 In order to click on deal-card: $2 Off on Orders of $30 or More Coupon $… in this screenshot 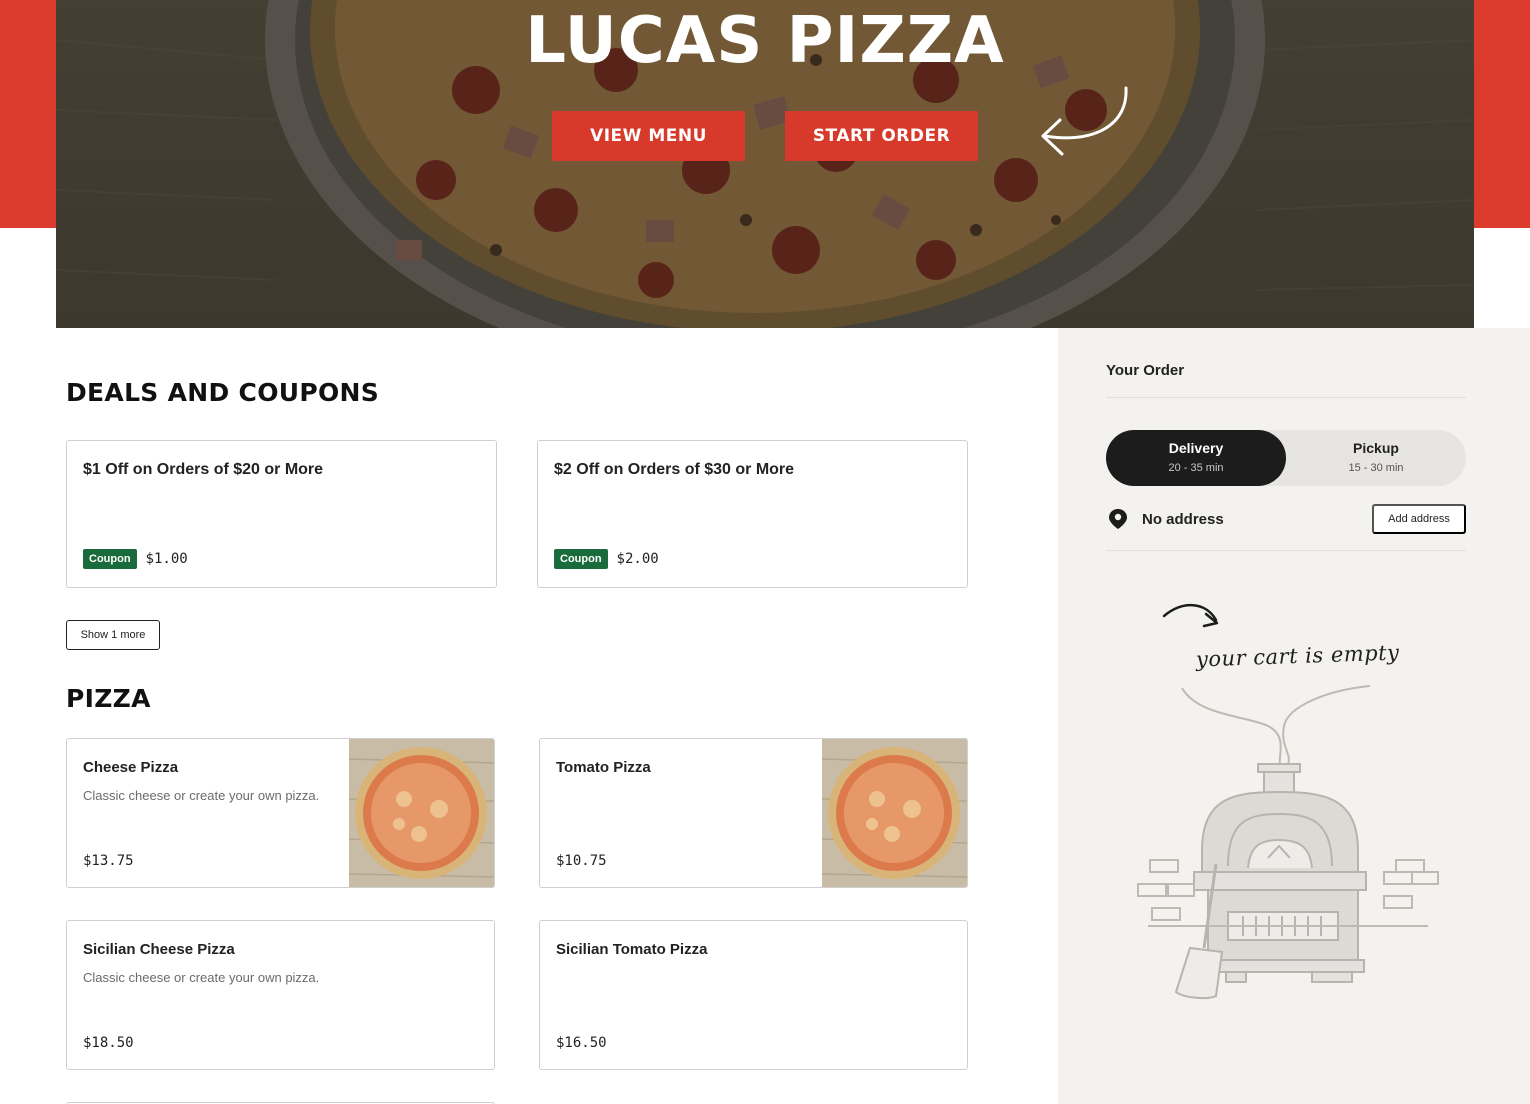, I will do `click(752, 514)`.